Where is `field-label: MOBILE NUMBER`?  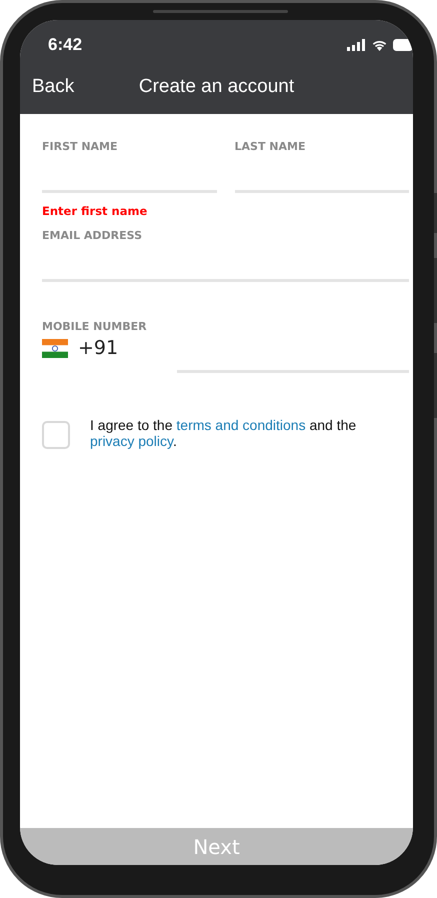 field-label: MOBILE NUMBER is located at coordinates (95, 326).